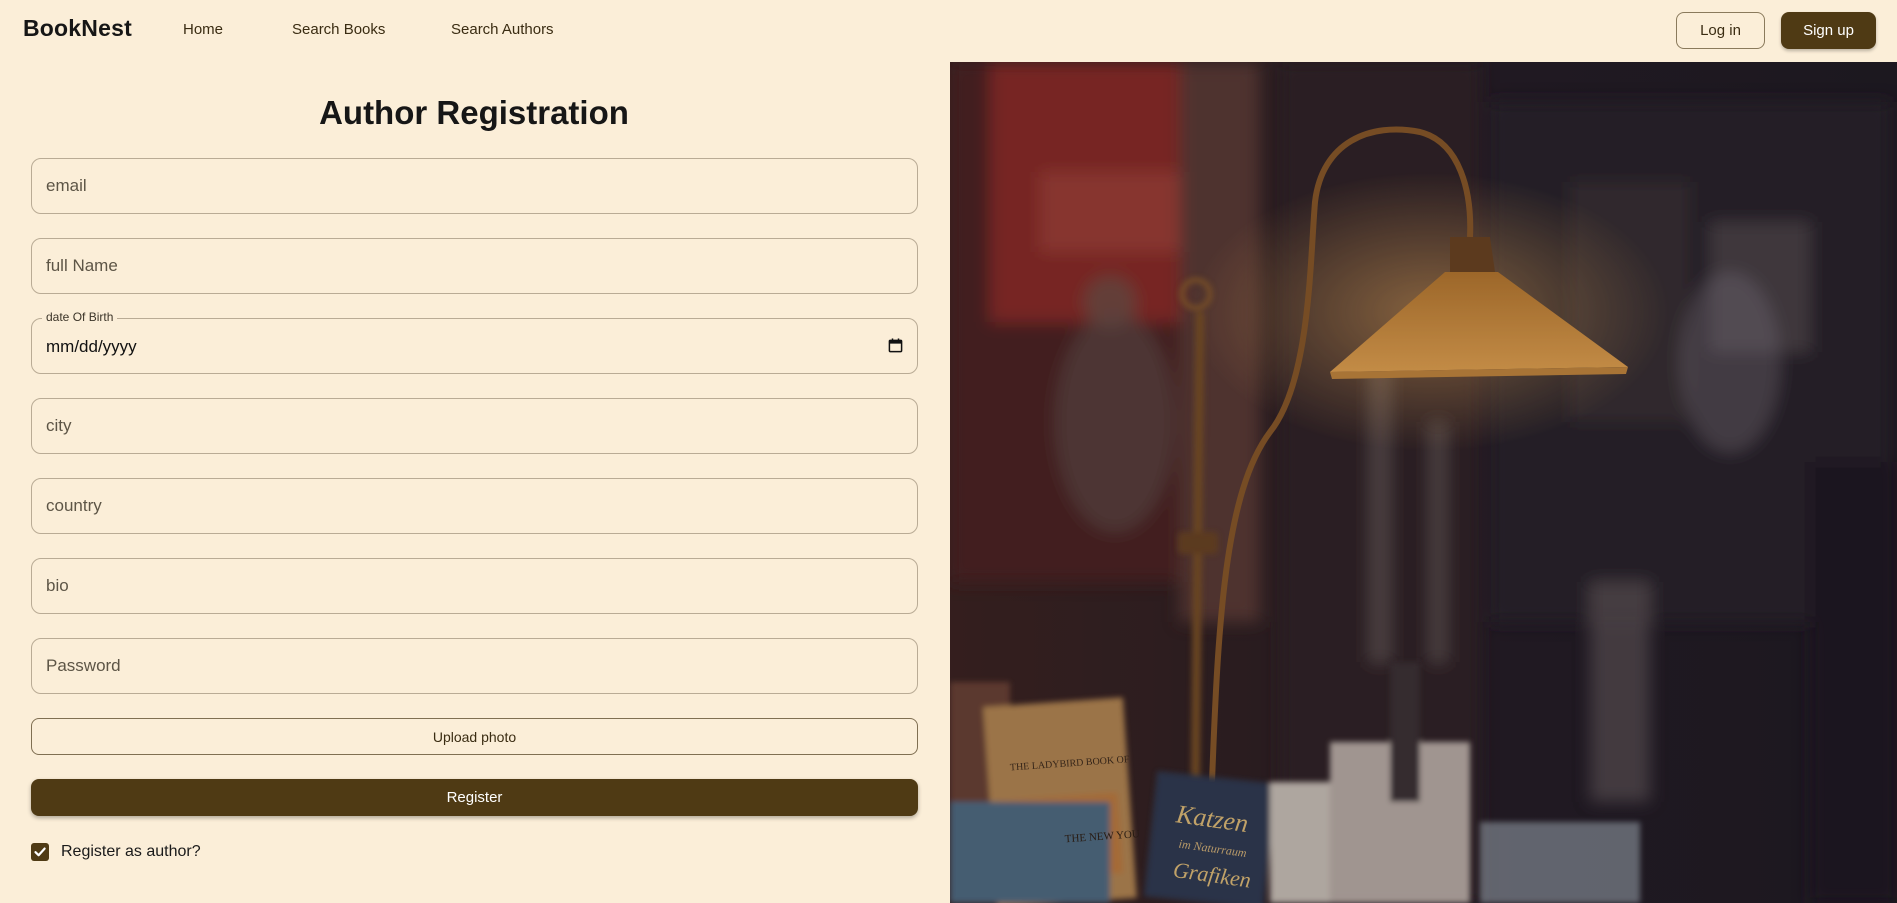 This screenshot has height=903, width=1897. Describe the element at coordinates (77, 28) in the screenshot. I see `brand-logo: BookNest` at that location.